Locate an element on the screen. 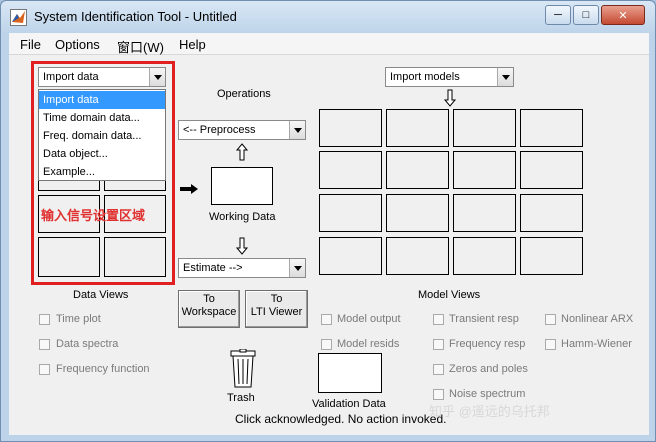  data-views-label: Data Views is located at coordinates (101, 295).